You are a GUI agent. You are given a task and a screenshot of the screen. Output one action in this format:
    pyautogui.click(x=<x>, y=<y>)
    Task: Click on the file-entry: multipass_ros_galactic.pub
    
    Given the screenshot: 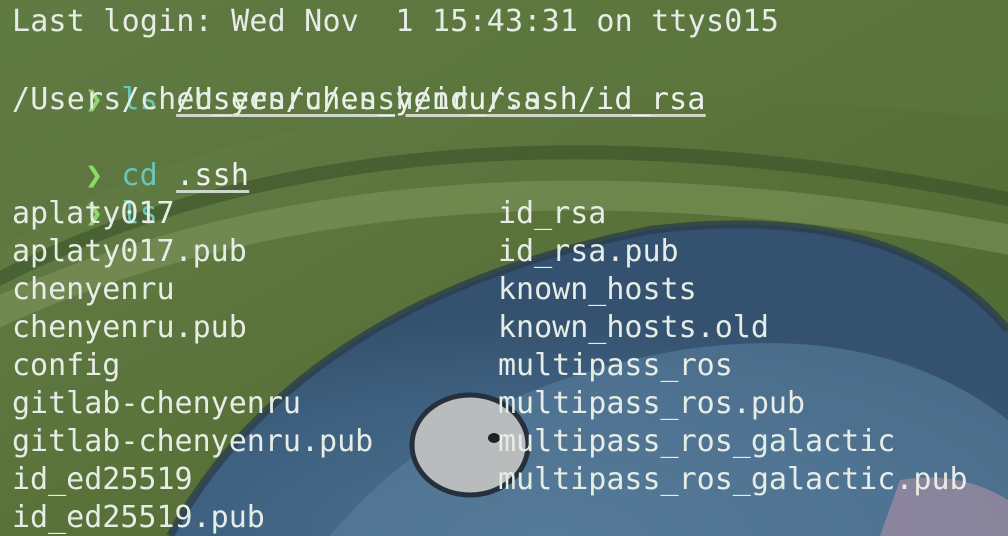 What is the action you would take?
    pyautogui.click(x=733, y=479)
    